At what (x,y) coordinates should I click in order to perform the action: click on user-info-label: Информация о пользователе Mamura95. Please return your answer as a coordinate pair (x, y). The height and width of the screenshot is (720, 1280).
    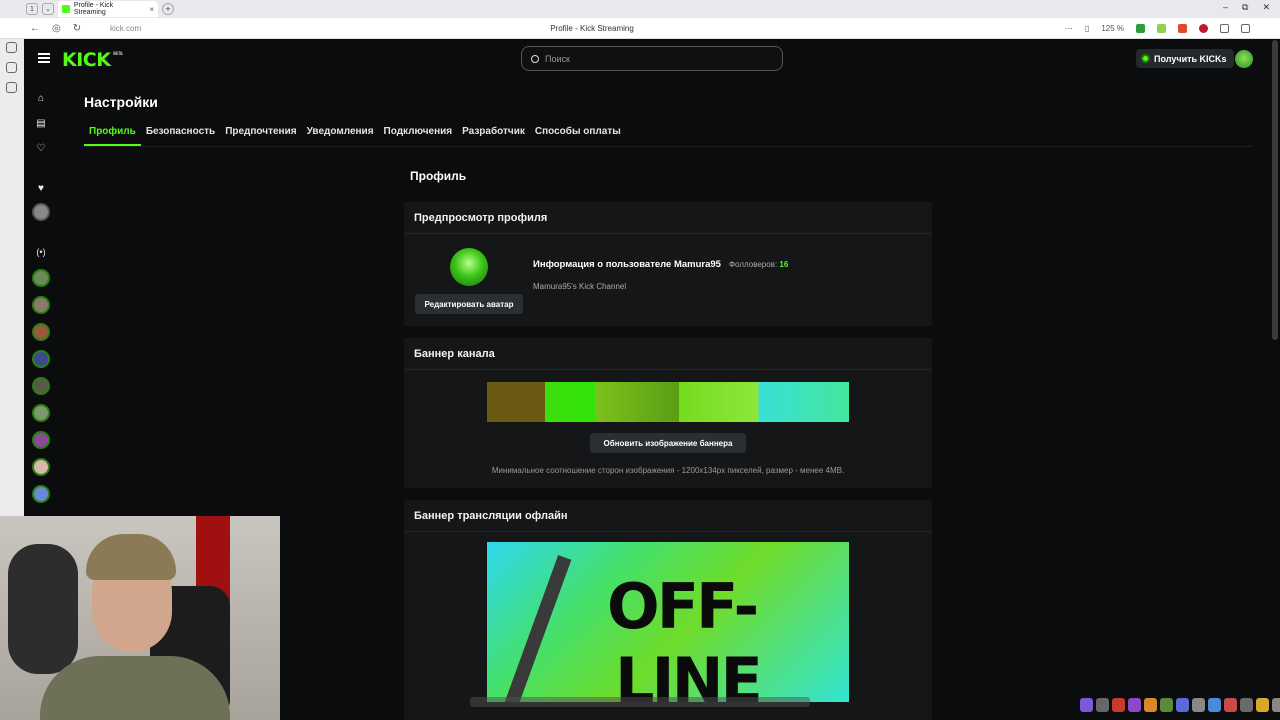
    Looking at the image, I should click on (627, 264).